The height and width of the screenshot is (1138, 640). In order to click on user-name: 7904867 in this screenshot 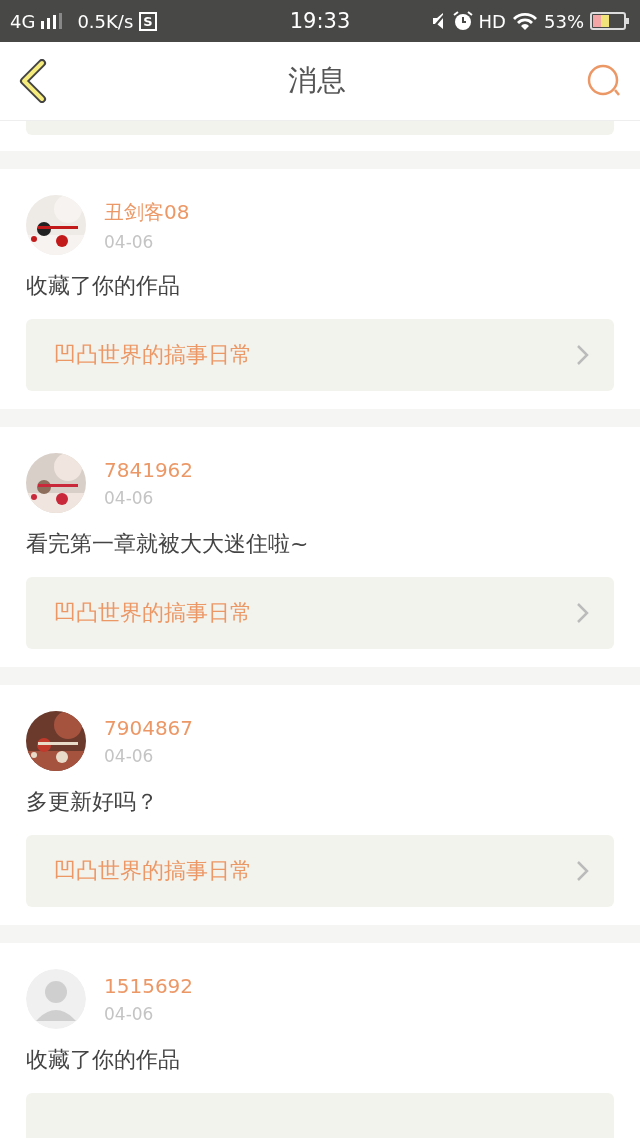, I will do `click(149, 728)`.